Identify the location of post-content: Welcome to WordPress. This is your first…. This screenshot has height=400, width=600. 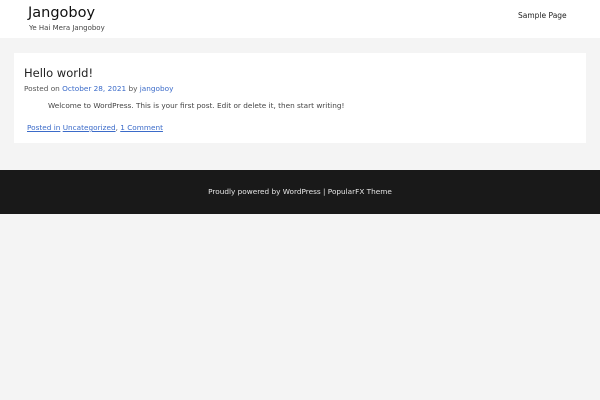
(196, 105).